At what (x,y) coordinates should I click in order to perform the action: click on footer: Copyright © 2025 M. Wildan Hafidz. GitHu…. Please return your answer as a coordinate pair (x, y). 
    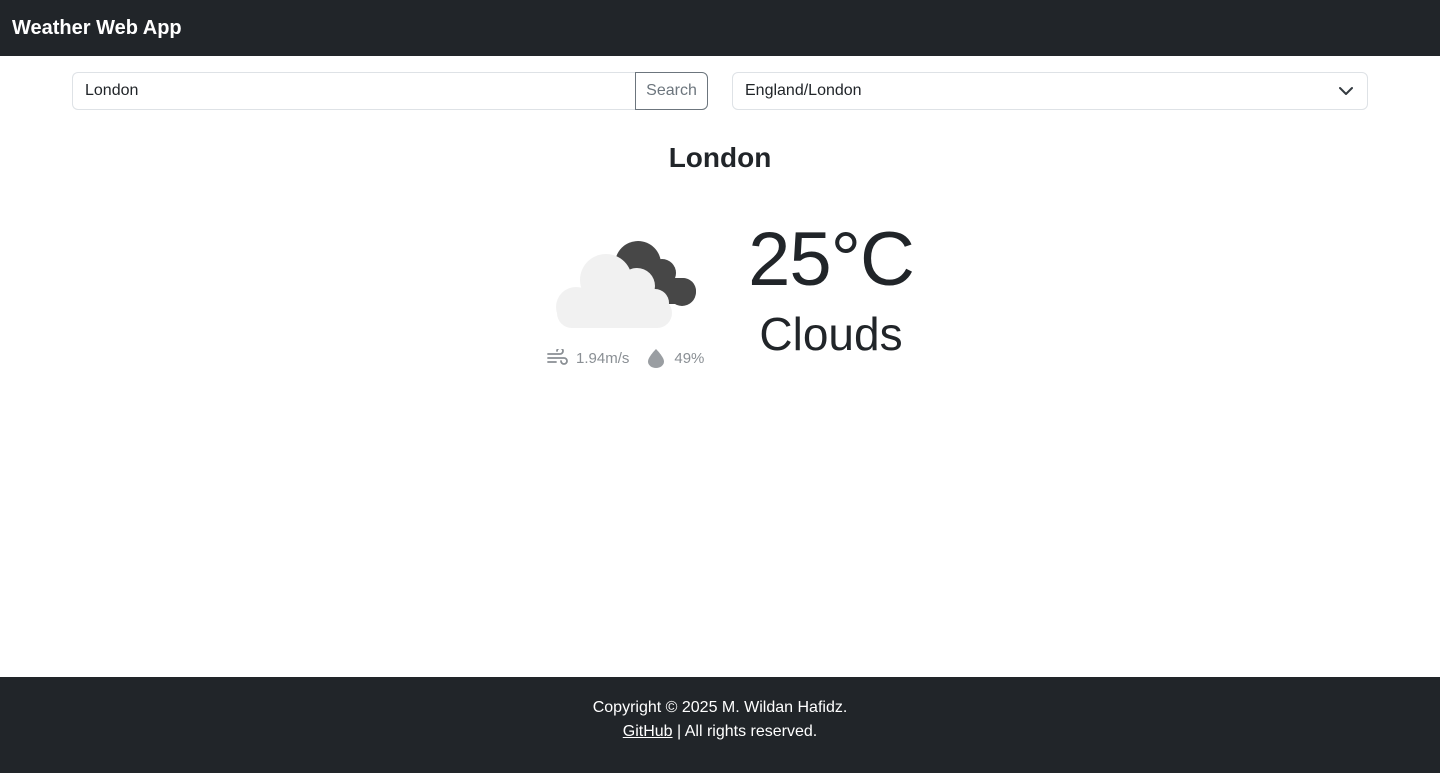
    Looking at the image, I should click on (720, 725).